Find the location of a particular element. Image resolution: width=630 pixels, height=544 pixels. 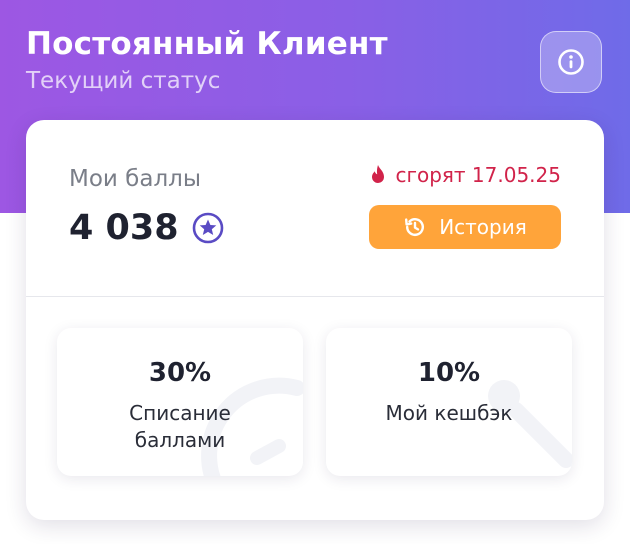

page-title: Постоянный Клиент is located at coordinates (207, 44).